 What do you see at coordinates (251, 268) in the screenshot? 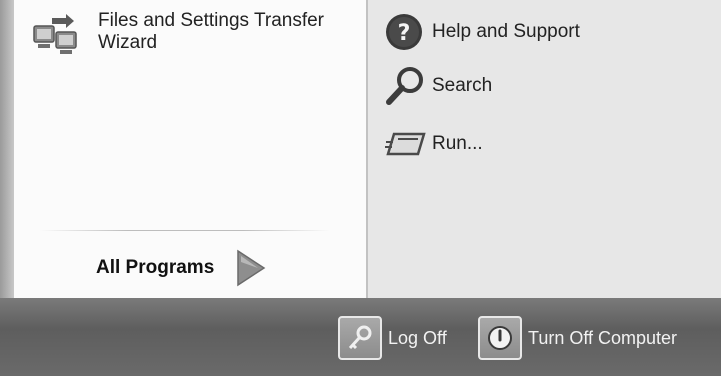
I see `green-arrow-icon` at bounding box center [251, 268].